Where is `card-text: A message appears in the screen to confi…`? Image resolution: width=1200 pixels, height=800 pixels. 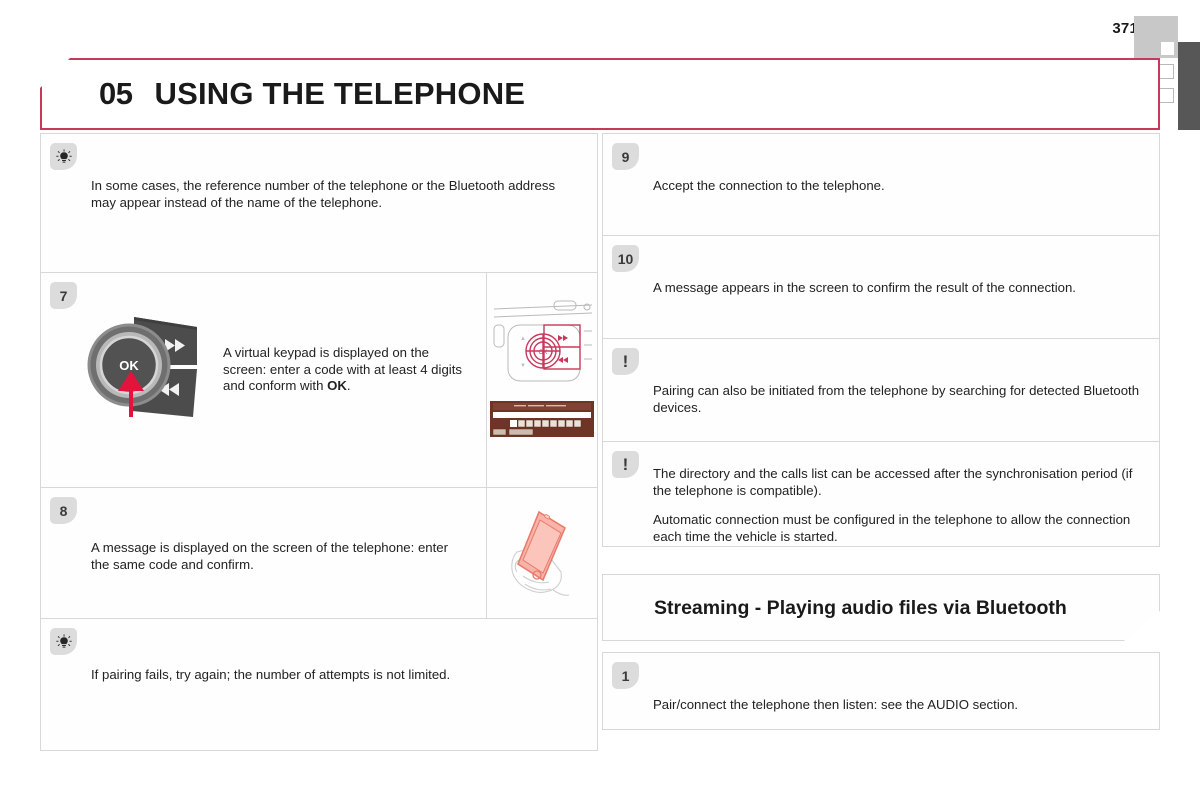
card-text: A message appears in the screen to confi… is located at coordinates (881, 276).